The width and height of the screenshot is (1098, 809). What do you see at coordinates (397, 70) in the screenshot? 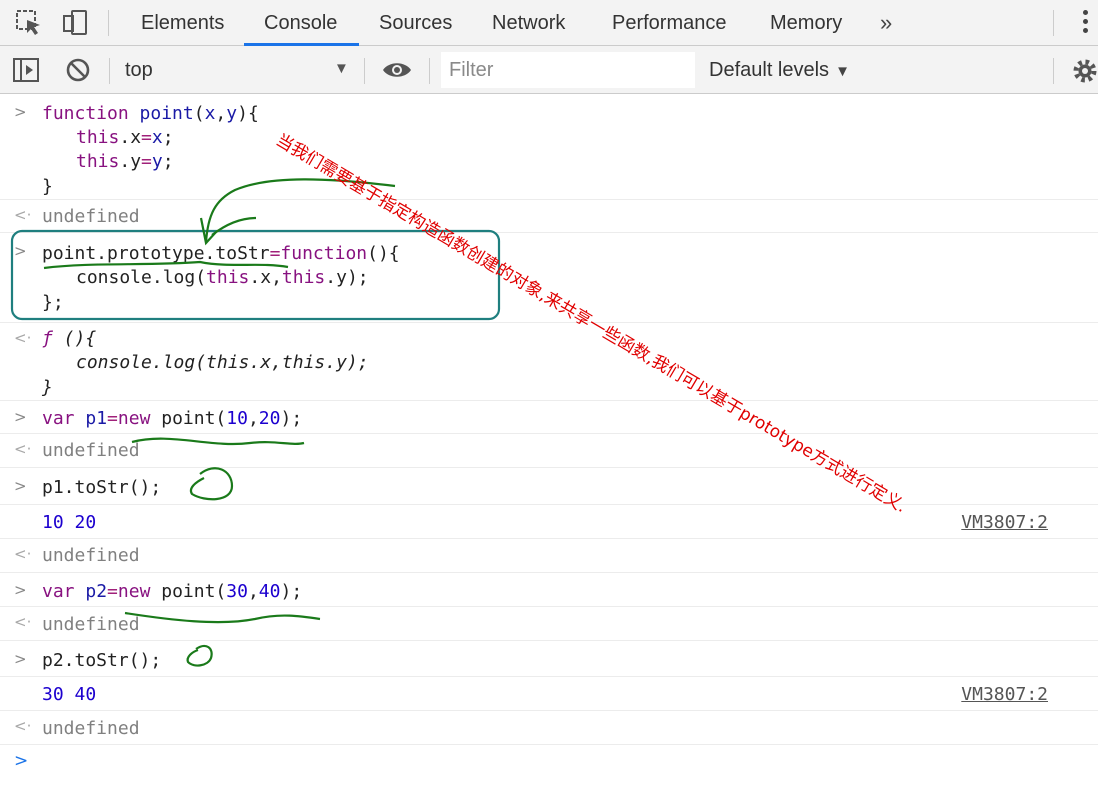
I see `live-expression-eye-icon` at bounding box center [397, 70].